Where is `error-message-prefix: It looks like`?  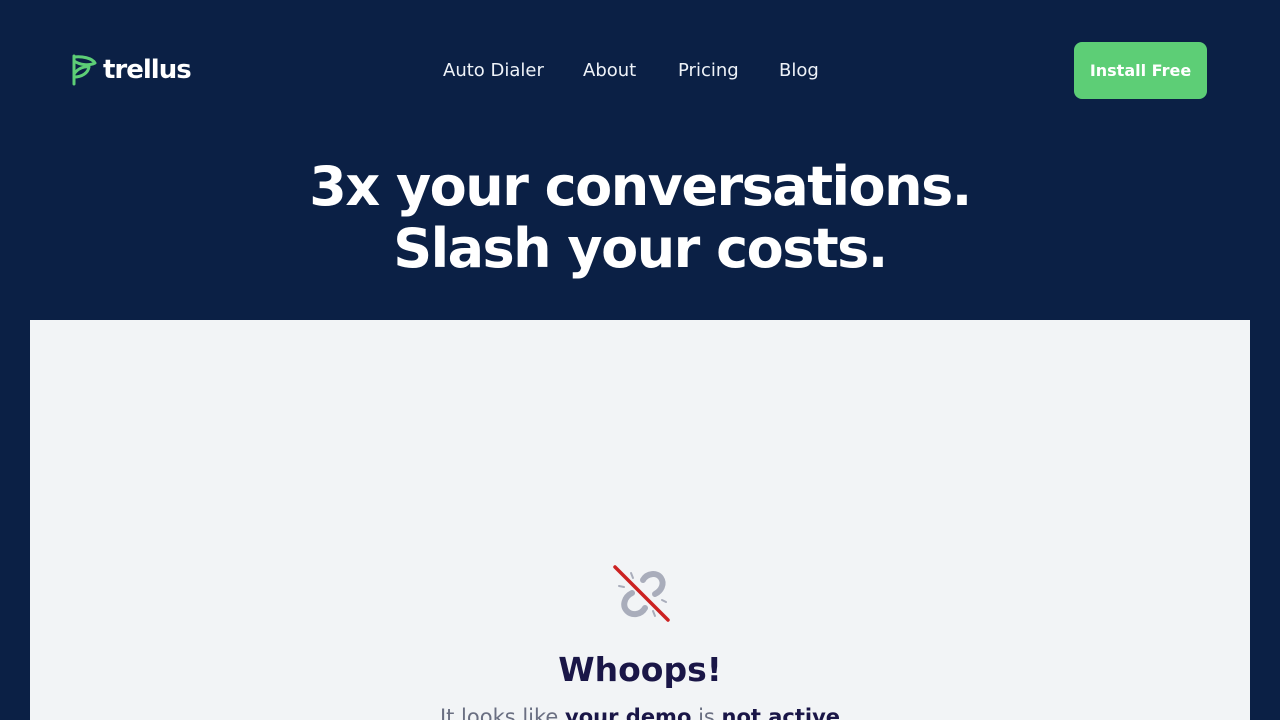 error-message-prefix: It looks like is located at coordinates (499, 712).